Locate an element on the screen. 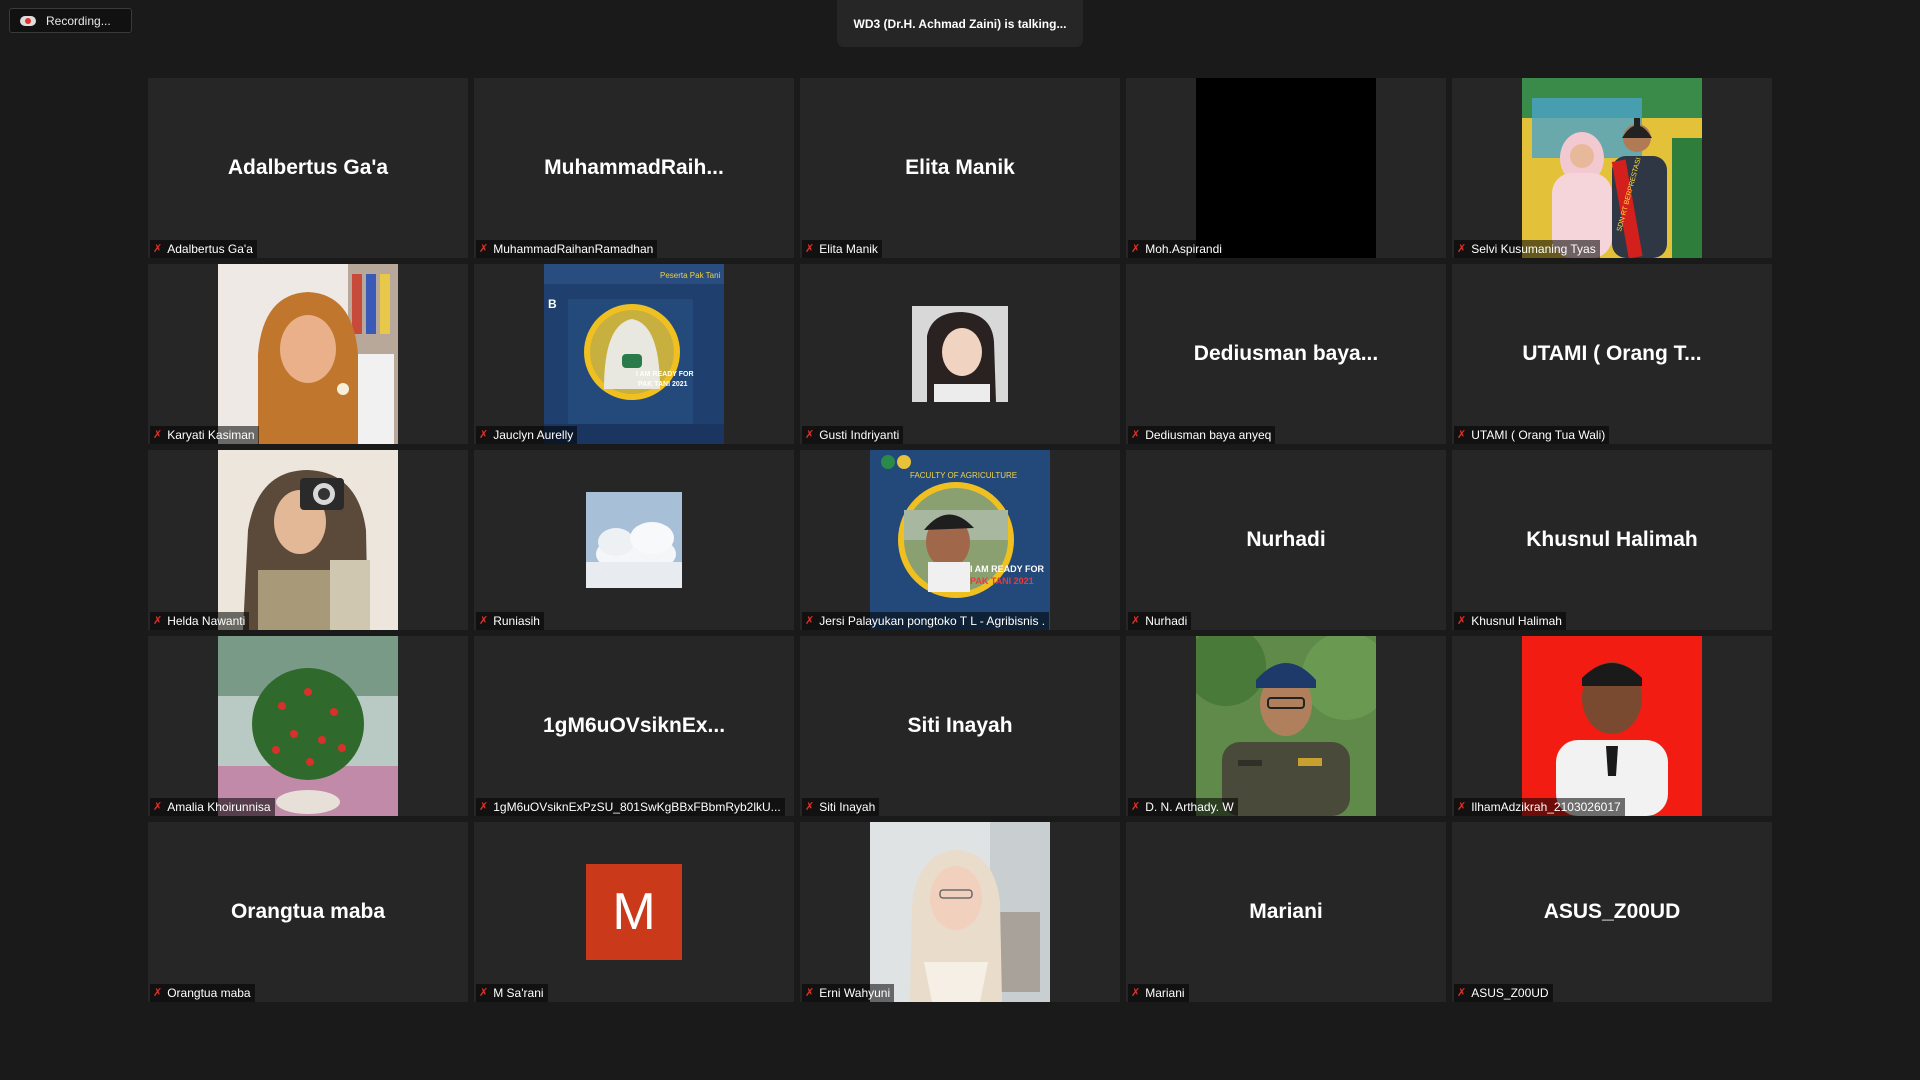 The height and width of the screenshot is (1080, 1920). participant-display-name: Khusnul Halimah is located at coordinates (1612, 539).